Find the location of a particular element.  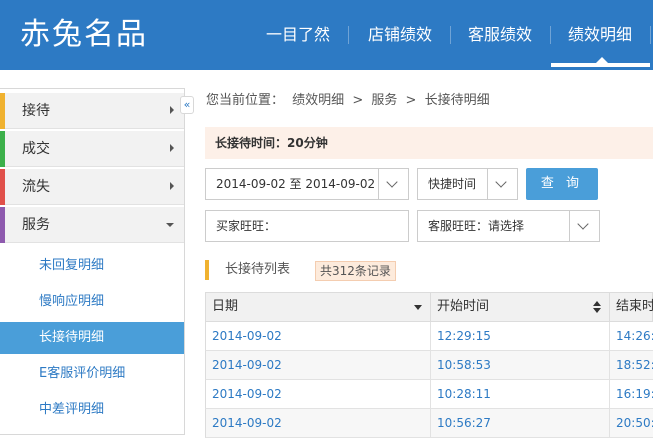

table-row: 2014-09-02 10:56:27 20:50: is located at coordinates (429, 423).